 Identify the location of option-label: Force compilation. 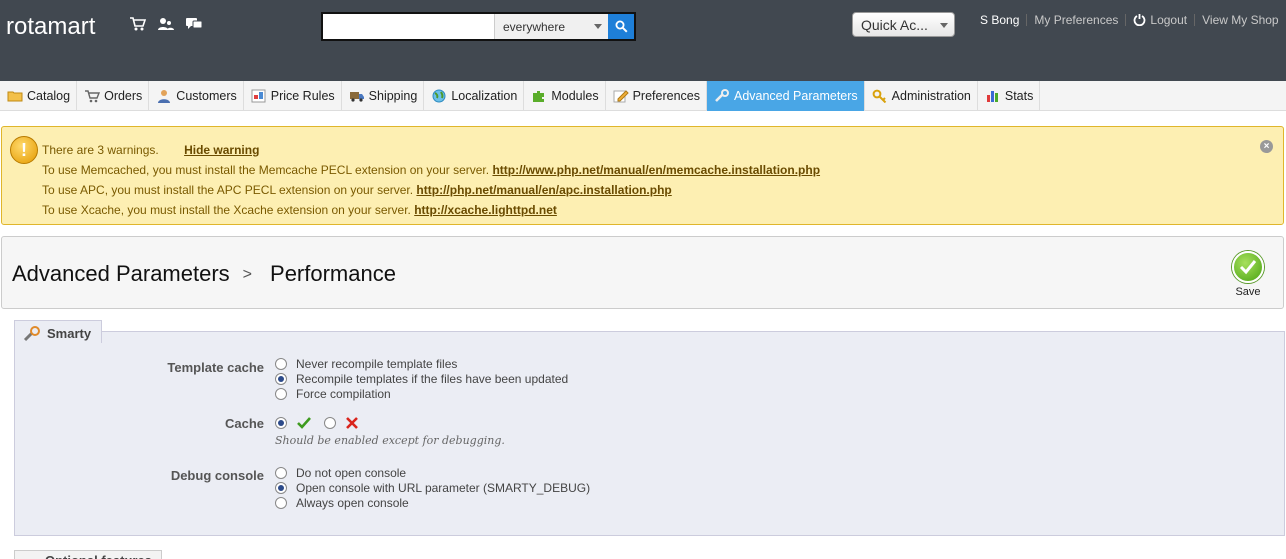
(343, 394).